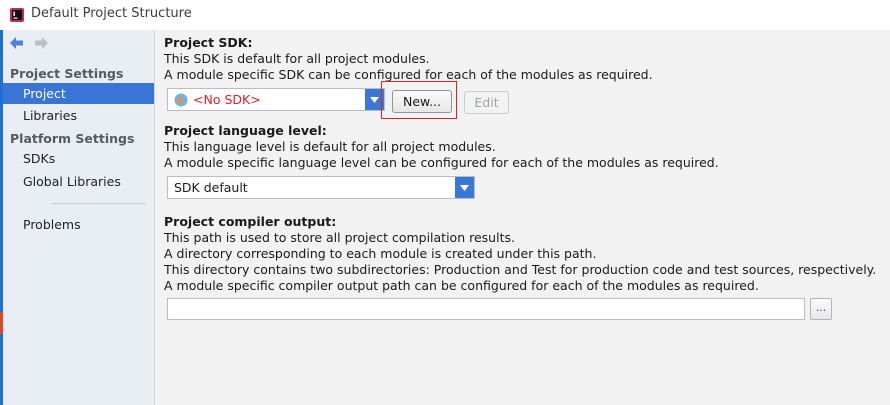 The height and width of the screenshot is (405, 890). I want to click on sidebar-divider, so click(98, 203).